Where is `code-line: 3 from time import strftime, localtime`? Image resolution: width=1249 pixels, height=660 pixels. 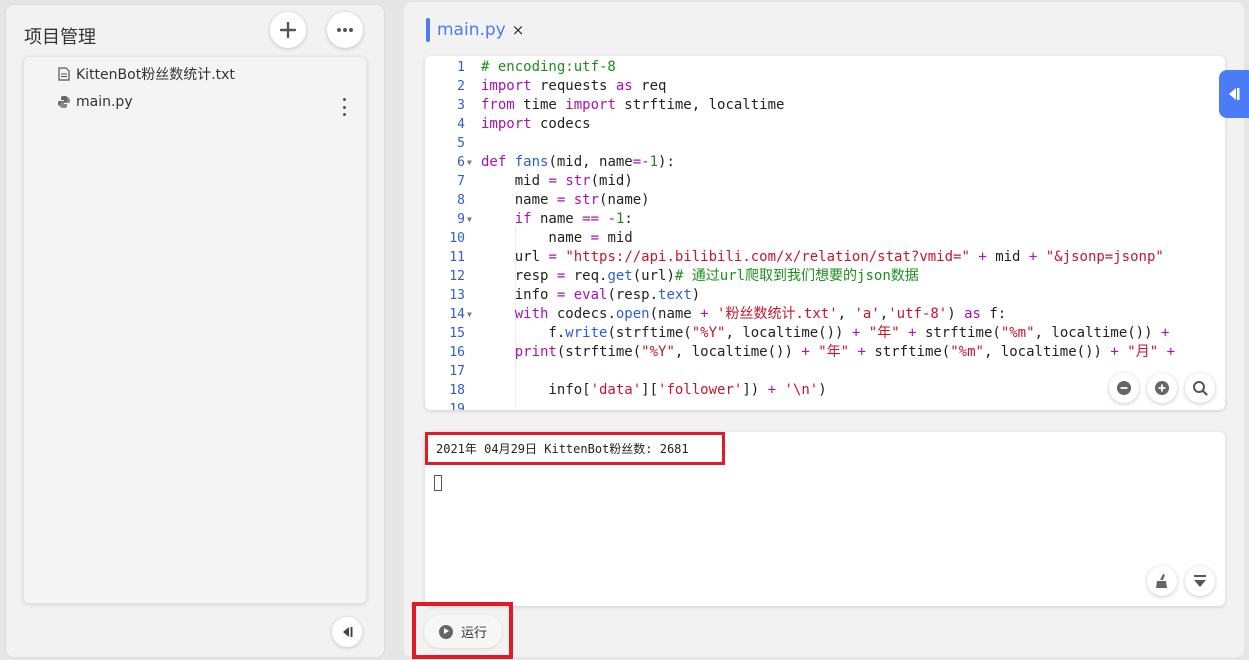 code-line: 3 from time import strftime, localtime is located at coordinates (621, 105).